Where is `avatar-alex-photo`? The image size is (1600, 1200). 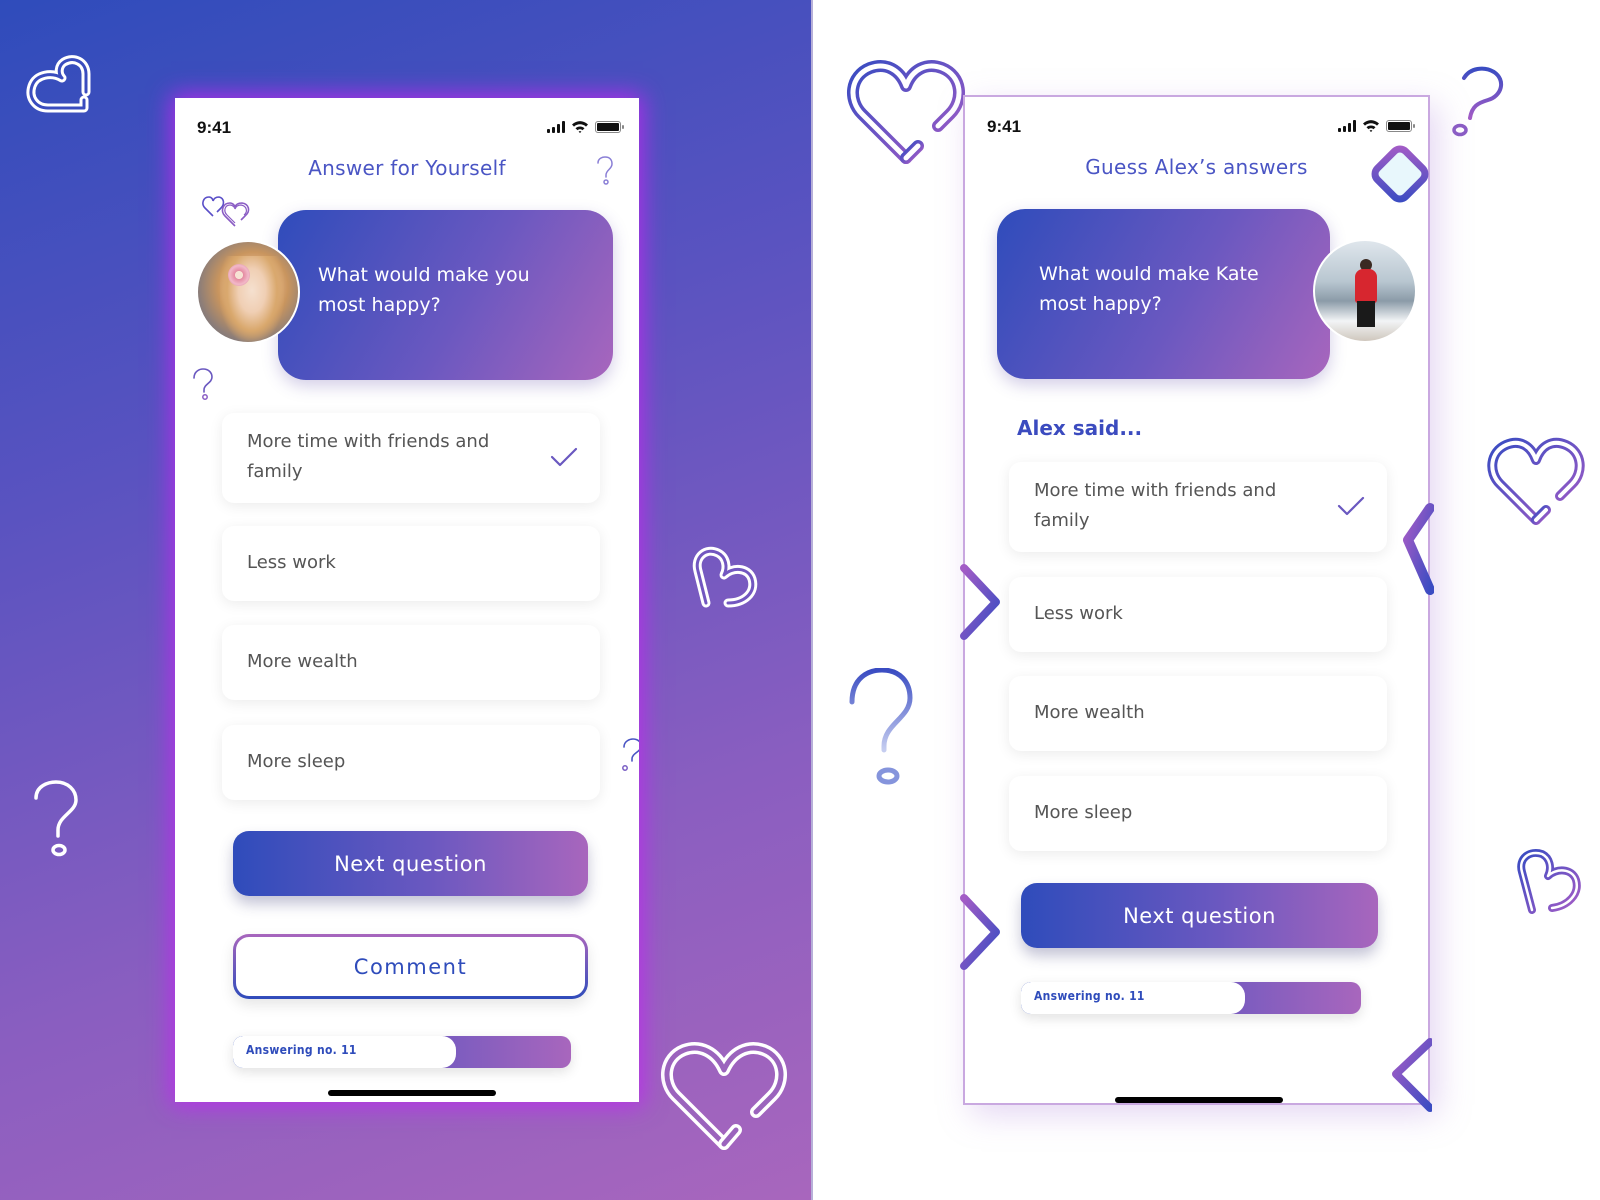 avatar-alex-photo is located at coordinates (1365, 291).